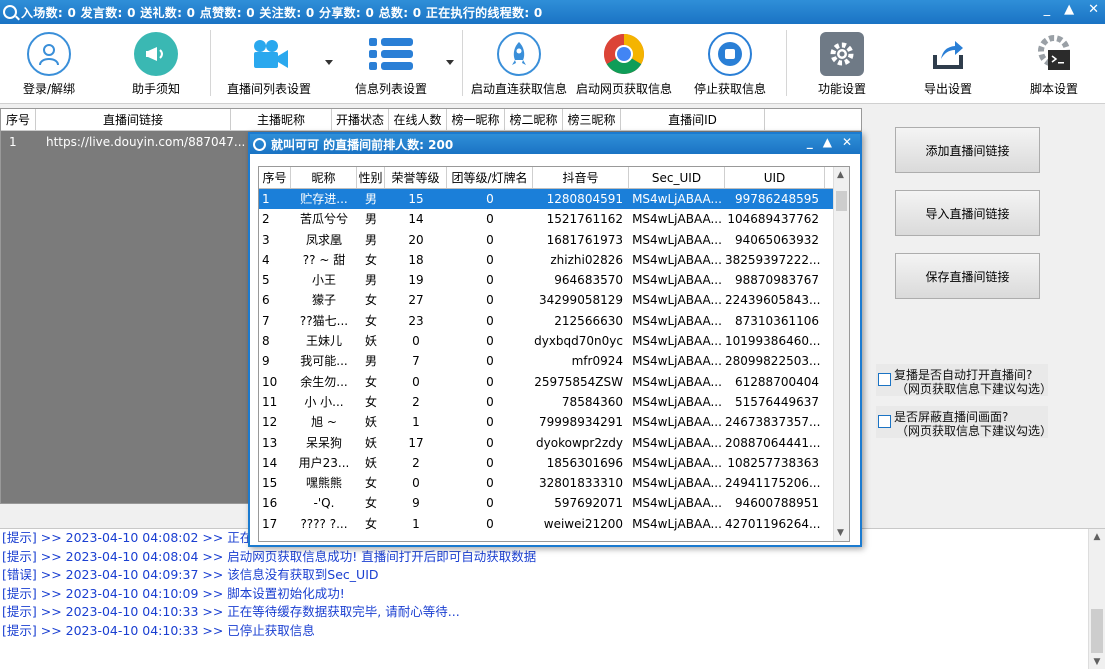 This screenshot has width=1105, height=669. I want to click on column-header: 榜三昵称, so click(592, 119).